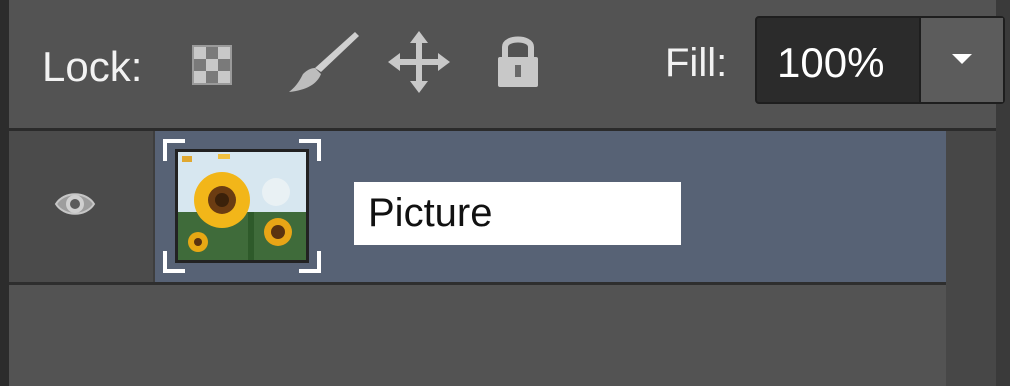 This screenshot has width=1010, height=386. What do you see at coordinates (92, 66) in the screenshot?
I see `lock-label: Lock:` at bounding box center [92, 66].